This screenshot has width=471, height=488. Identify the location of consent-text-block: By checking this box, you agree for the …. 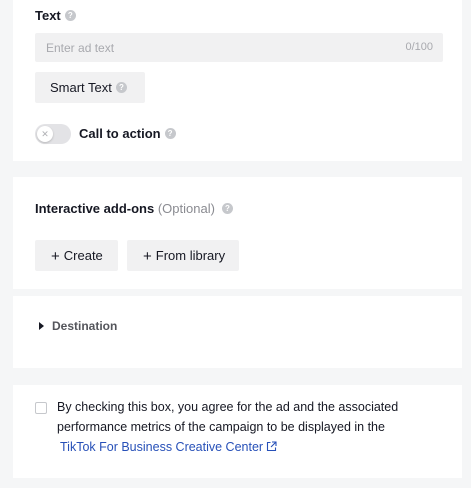
(247, 427).